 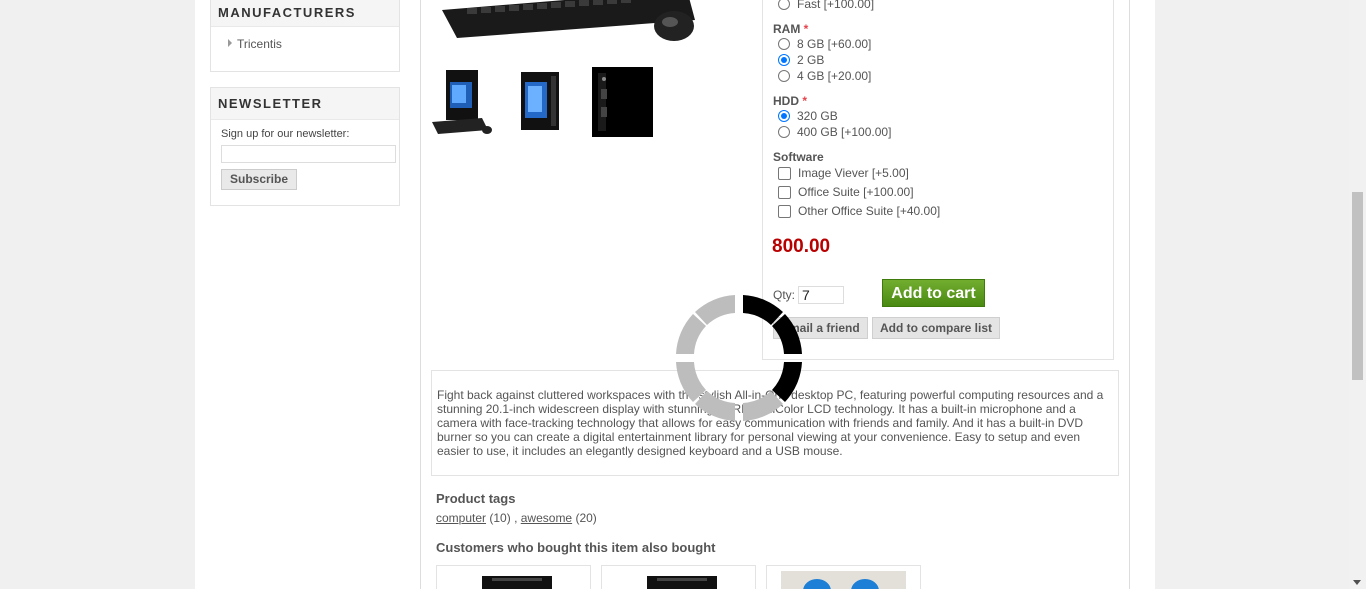 What do you see at coordinates (791, 29) in the screenshot?
I see `ram-label: RAM *` at bounding box center [791, 29].